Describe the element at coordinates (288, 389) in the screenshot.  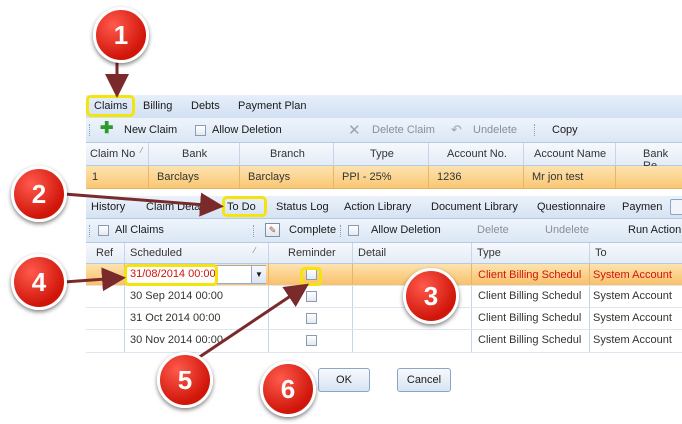
I see `callout-6: 6` at that location.